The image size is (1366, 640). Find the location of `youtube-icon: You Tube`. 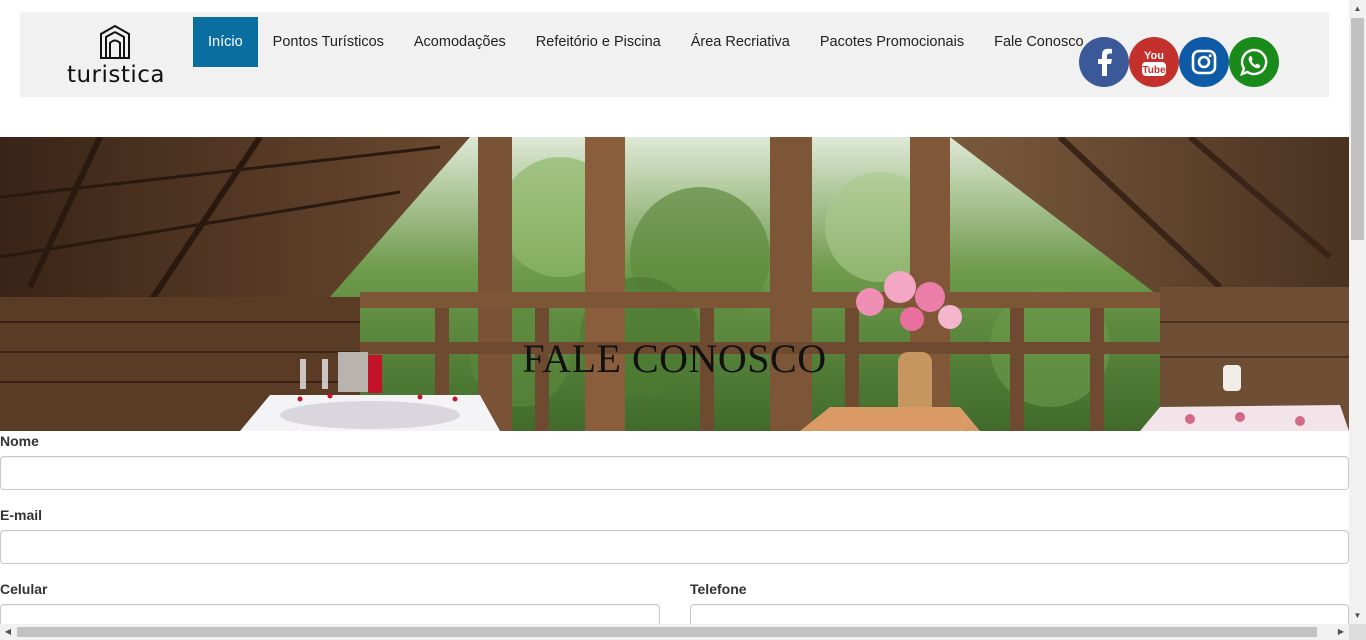

youtube-icon: You Tube is located at coordinates (1154, 63).